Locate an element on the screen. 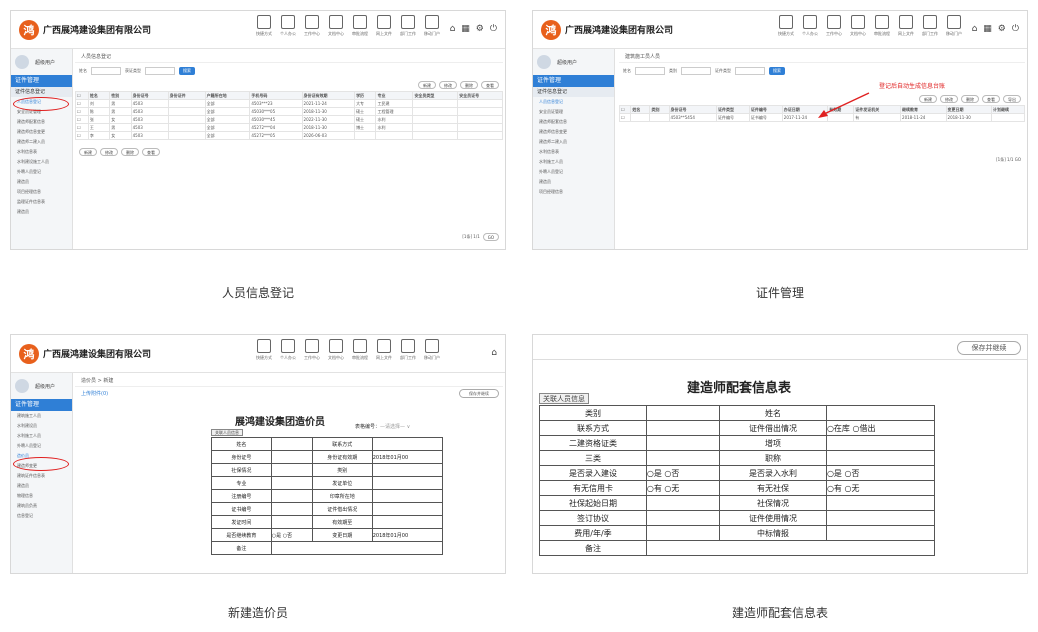  type-select is located at coordinates (160, 71).